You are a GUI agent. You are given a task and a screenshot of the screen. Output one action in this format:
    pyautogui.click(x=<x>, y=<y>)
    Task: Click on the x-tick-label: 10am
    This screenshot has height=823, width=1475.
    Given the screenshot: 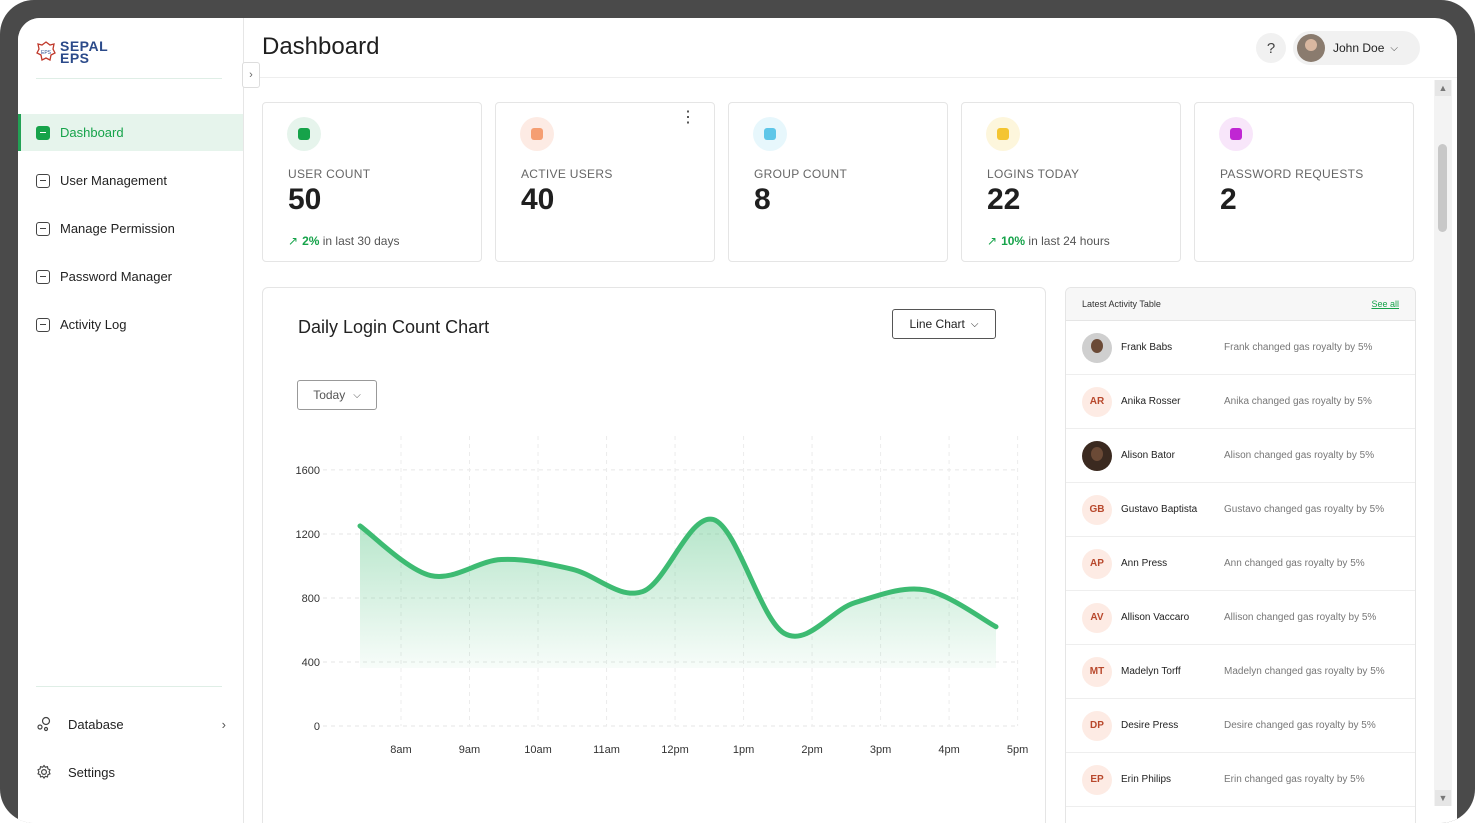 What is the action you would take?
    pyautogui.click(x=538, y=750)
    